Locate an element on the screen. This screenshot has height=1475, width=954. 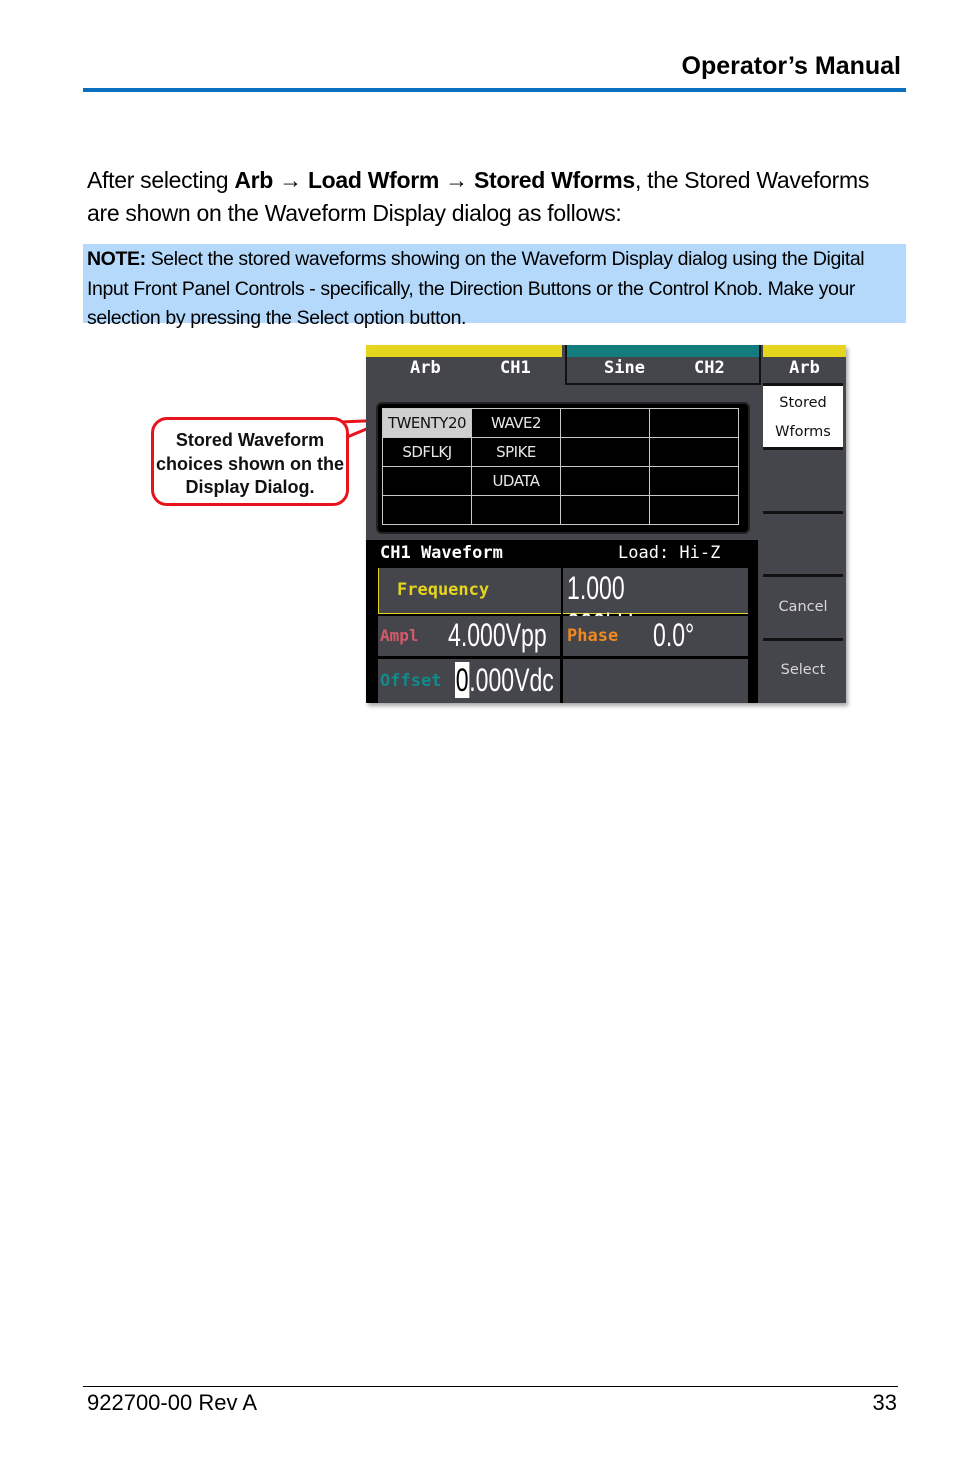
ampl-value: 4.000Vpp is located at coordinates (497, 635).